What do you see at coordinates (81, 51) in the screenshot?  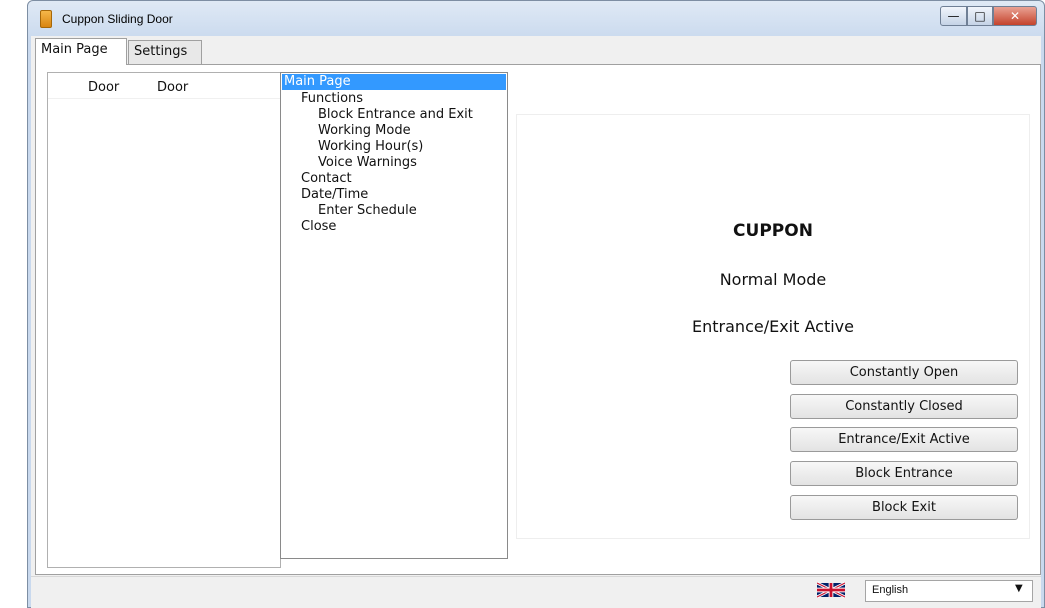 I see `tab-main-page: Main Page` at bounding box center [81, 51].